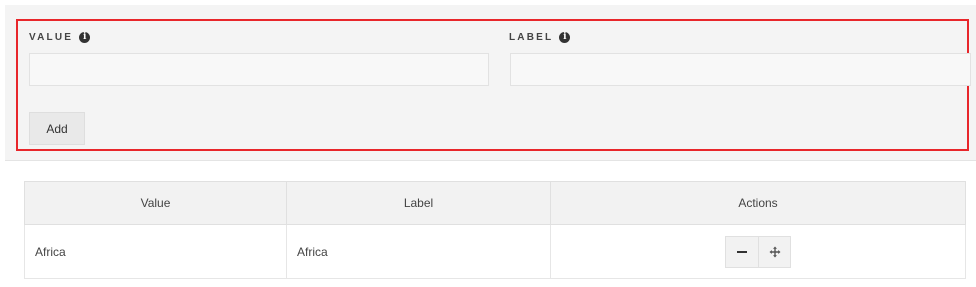 The height and width of the screenshot is (287, 976). Describe the element at coordinates (51, 37) in the screenshot. I see `value-label-text: VALUE` at that location.